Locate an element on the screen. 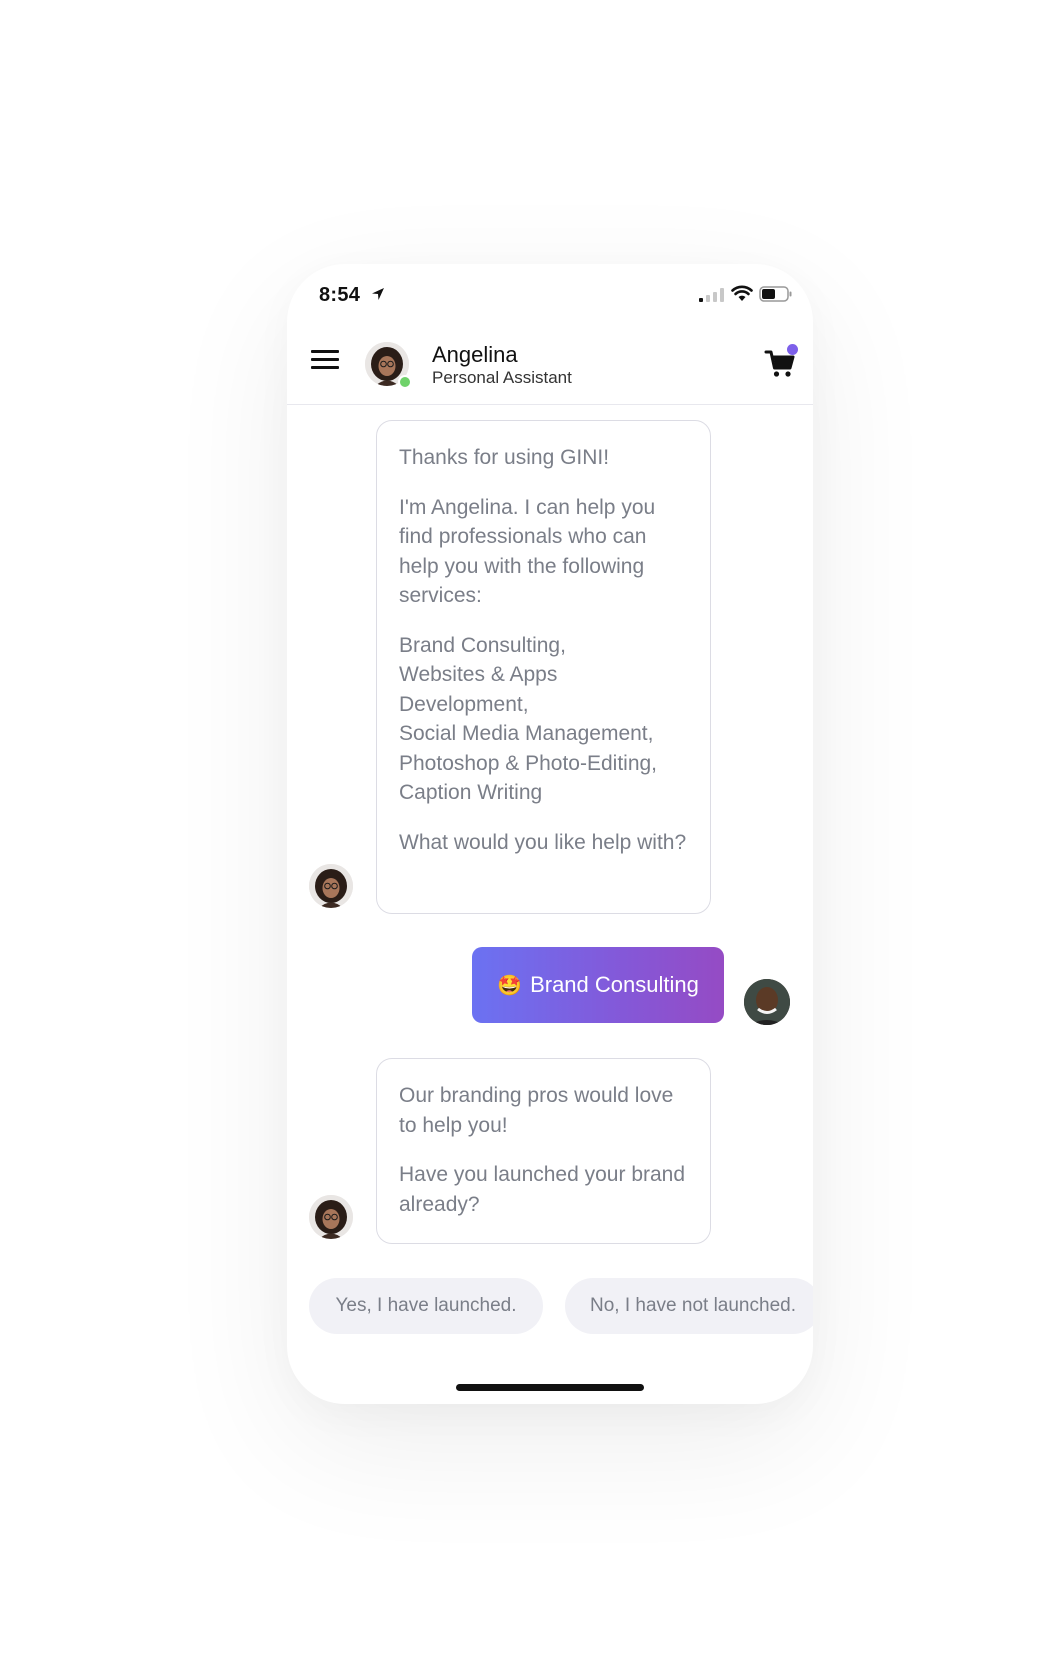 This screenshot has height=1666, width=1054. status-time: 8:54 is located at coordinates (340, 295).